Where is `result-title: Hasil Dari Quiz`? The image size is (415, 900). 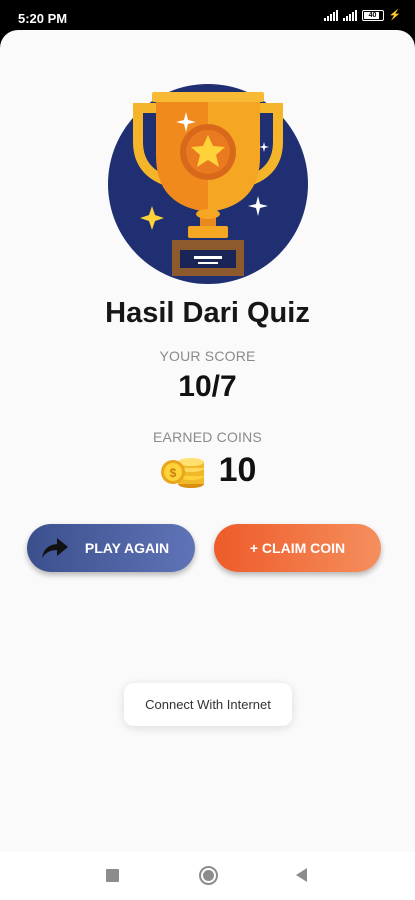 result-title: Hasil Dari Quiz is located at coordinates (207, 313).